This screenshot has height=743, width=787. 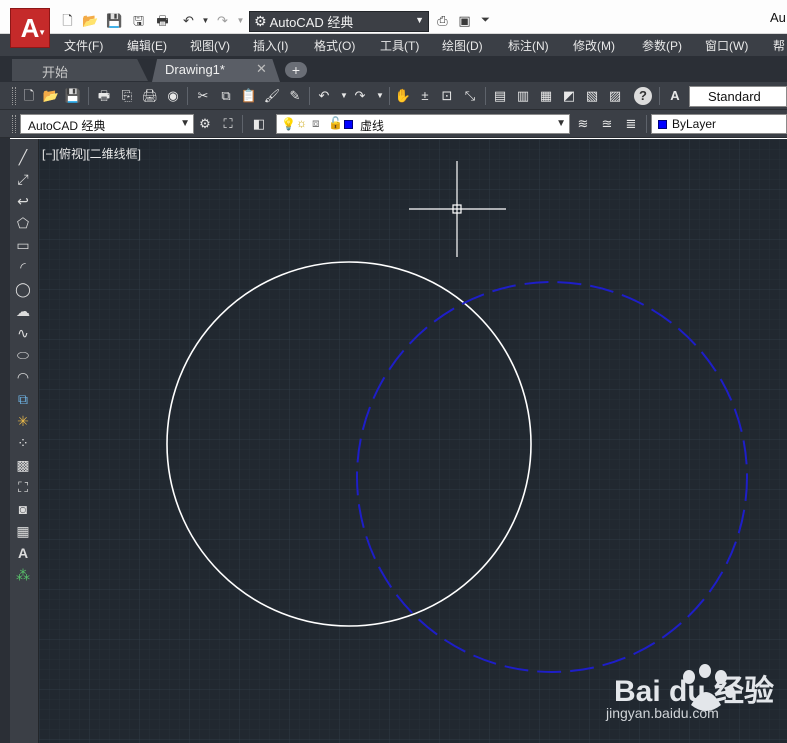 I want to click on calculator-icon: ▨, so click(x=615, y=96).